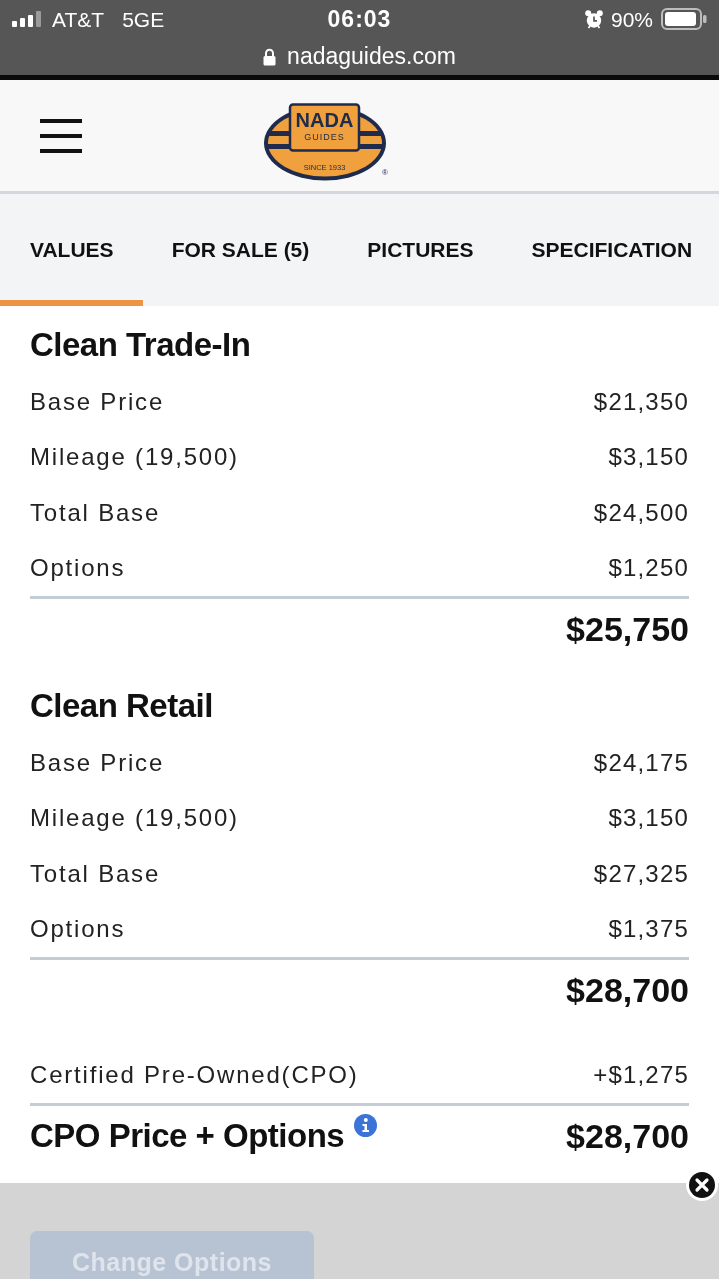 This screenshot has height=1279, width=719. I want to click on battery-icon, so click(684, 19).